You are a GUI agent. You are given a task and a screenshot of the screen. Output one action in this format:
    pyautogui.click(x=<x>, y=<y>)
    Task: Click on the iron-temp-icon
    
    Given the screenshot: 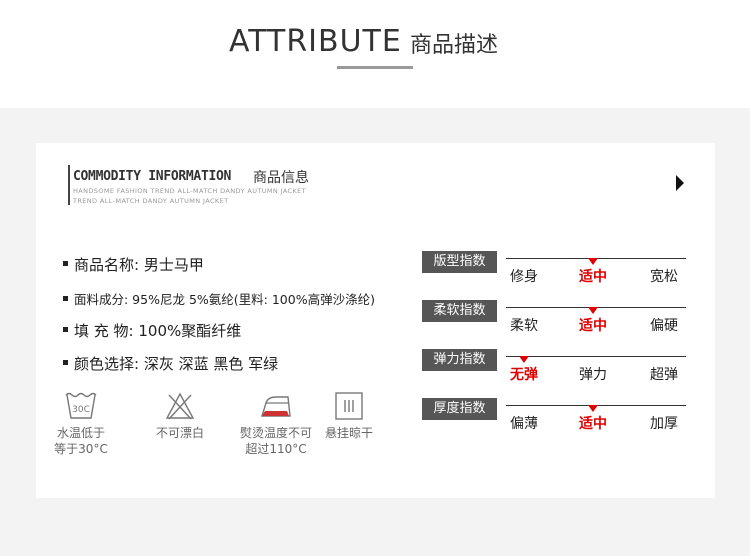 What is the action you would take?
    pyautogui.click(x=276, y=406)
    